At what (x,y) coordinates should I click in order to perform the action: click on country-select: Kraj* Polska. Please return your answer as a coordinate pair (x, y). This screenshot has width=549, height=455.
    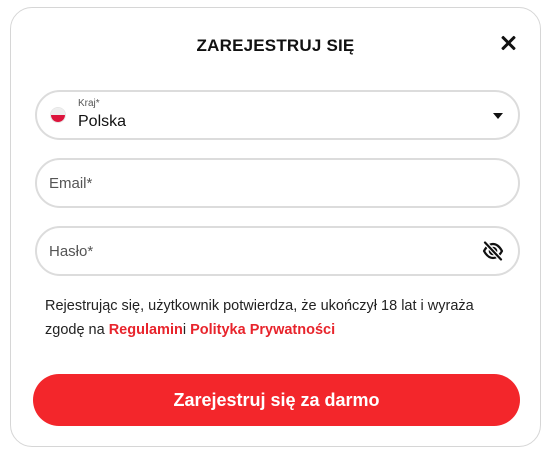
    Looking at the image, I should click on (277, 115).